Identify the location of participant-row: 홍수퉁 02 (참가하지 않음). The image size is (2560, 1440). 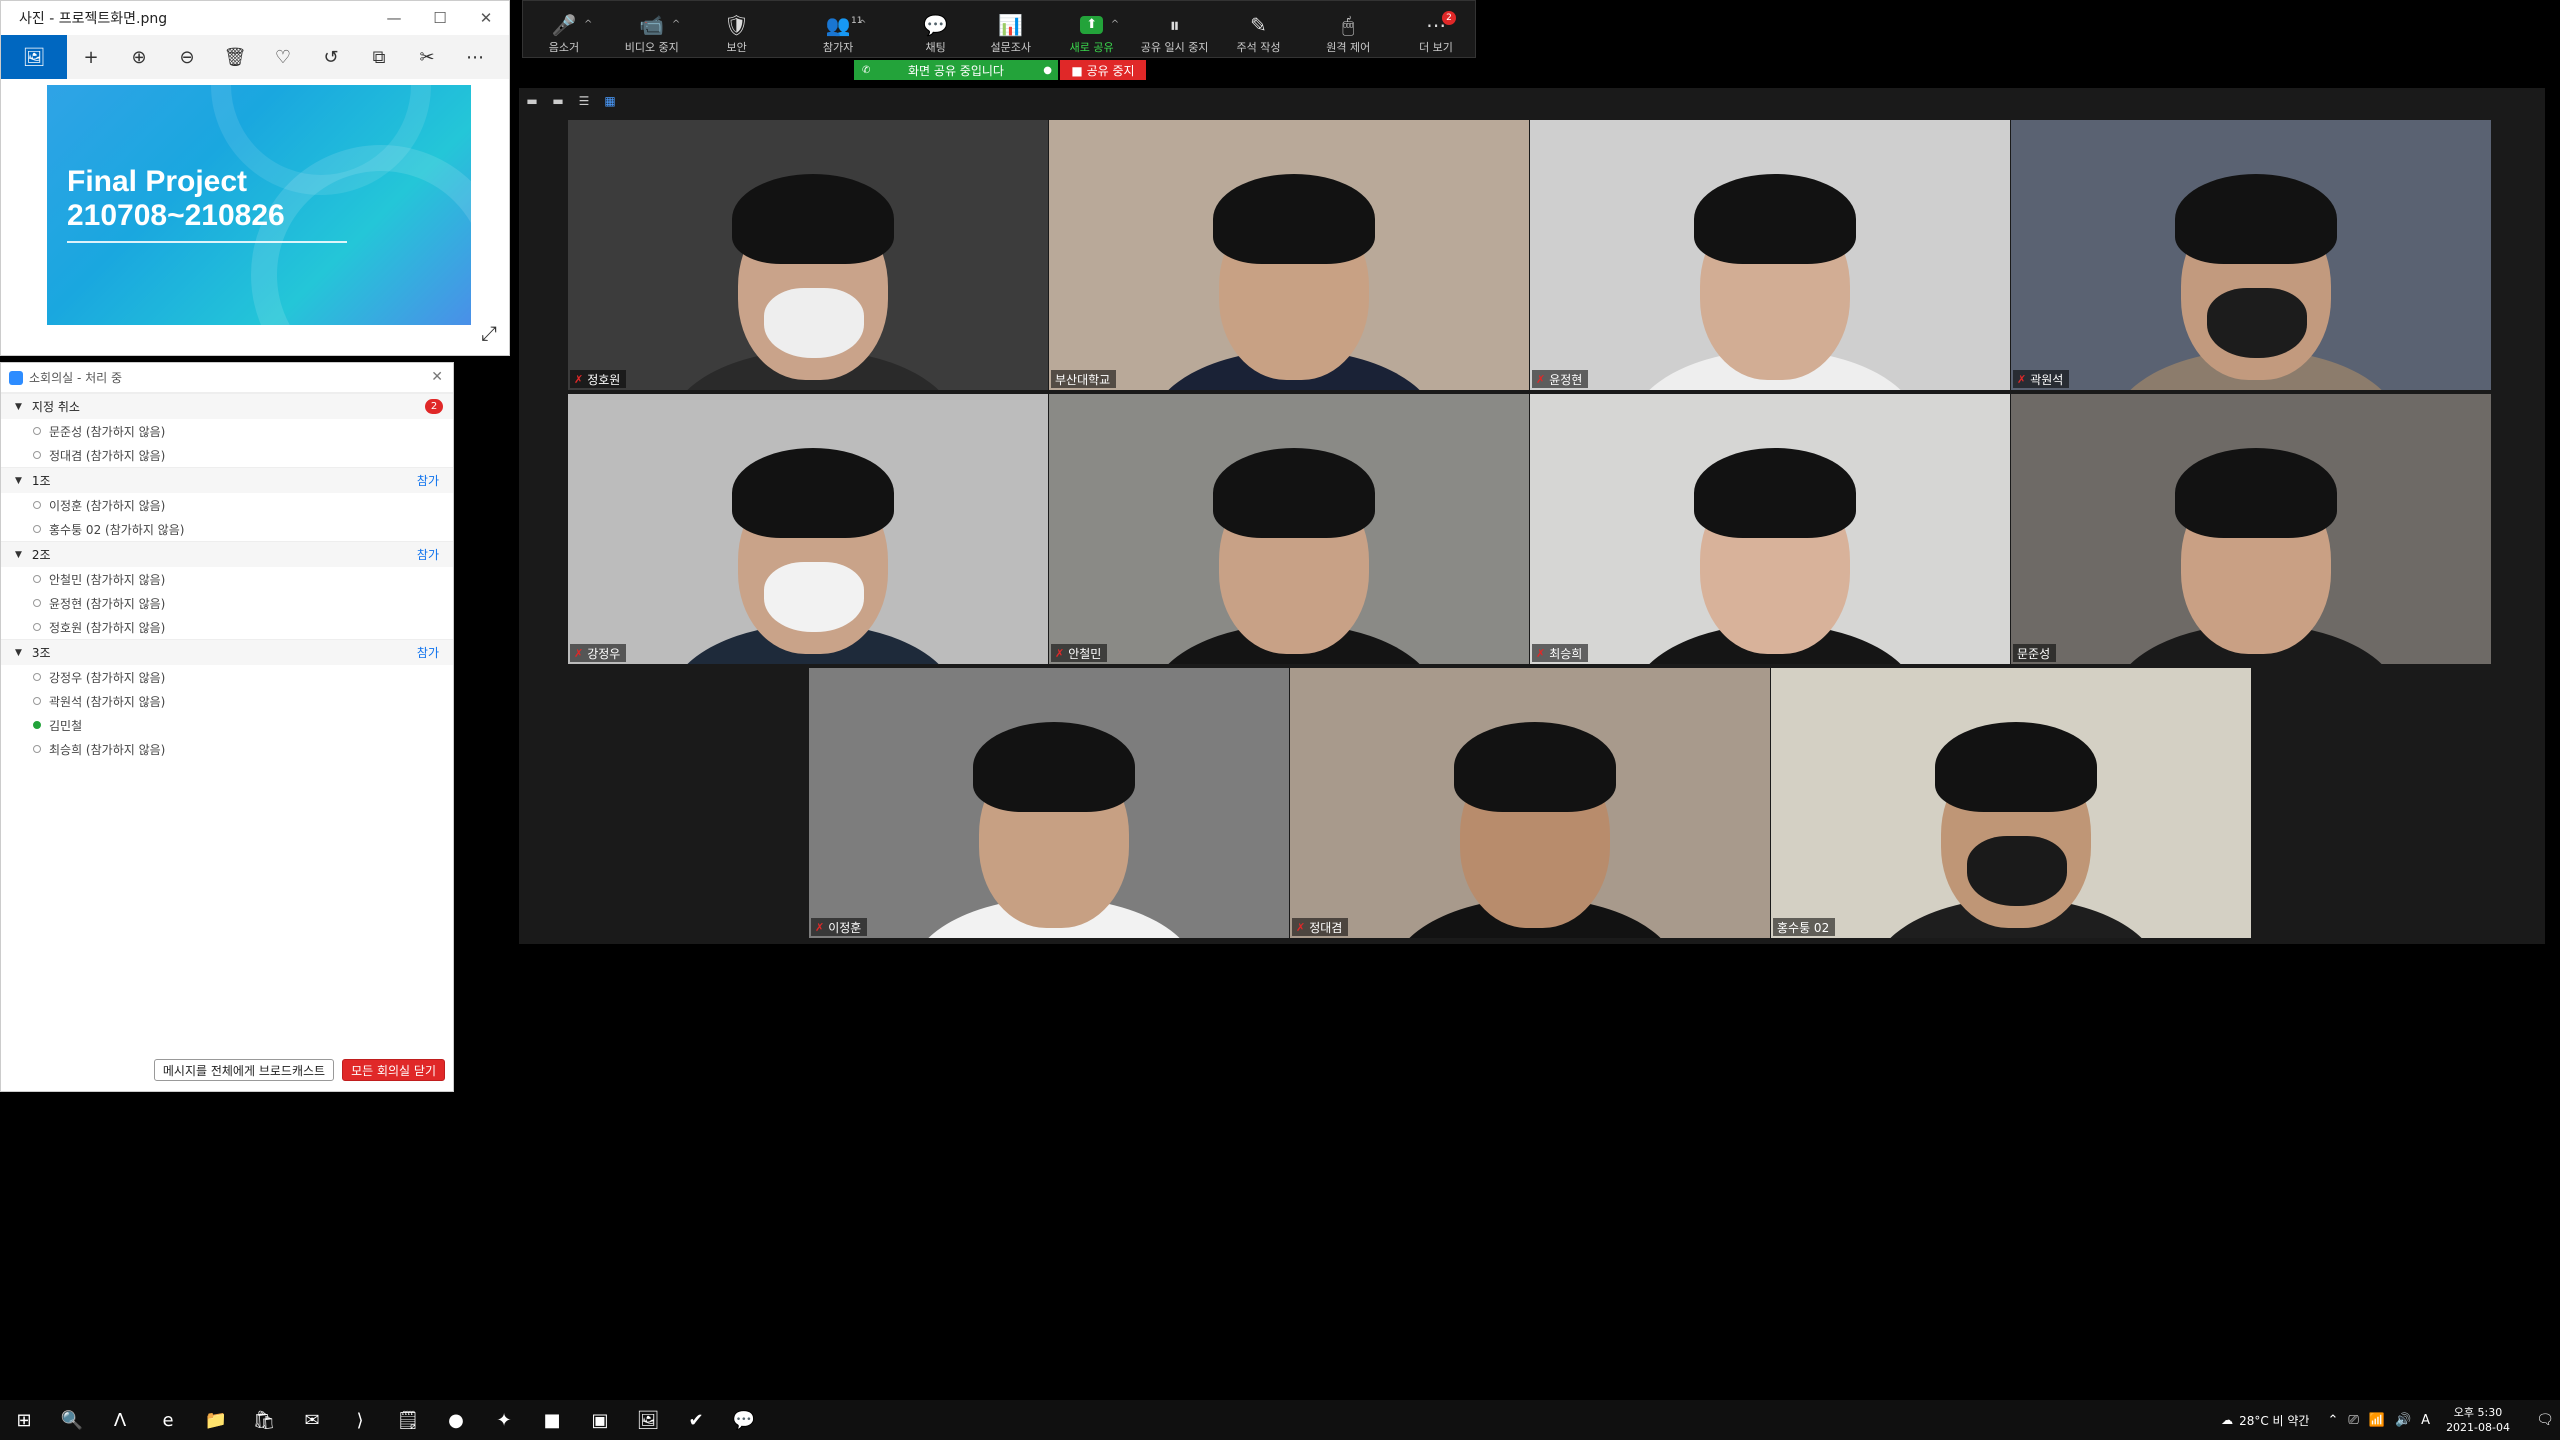
(227, 529).